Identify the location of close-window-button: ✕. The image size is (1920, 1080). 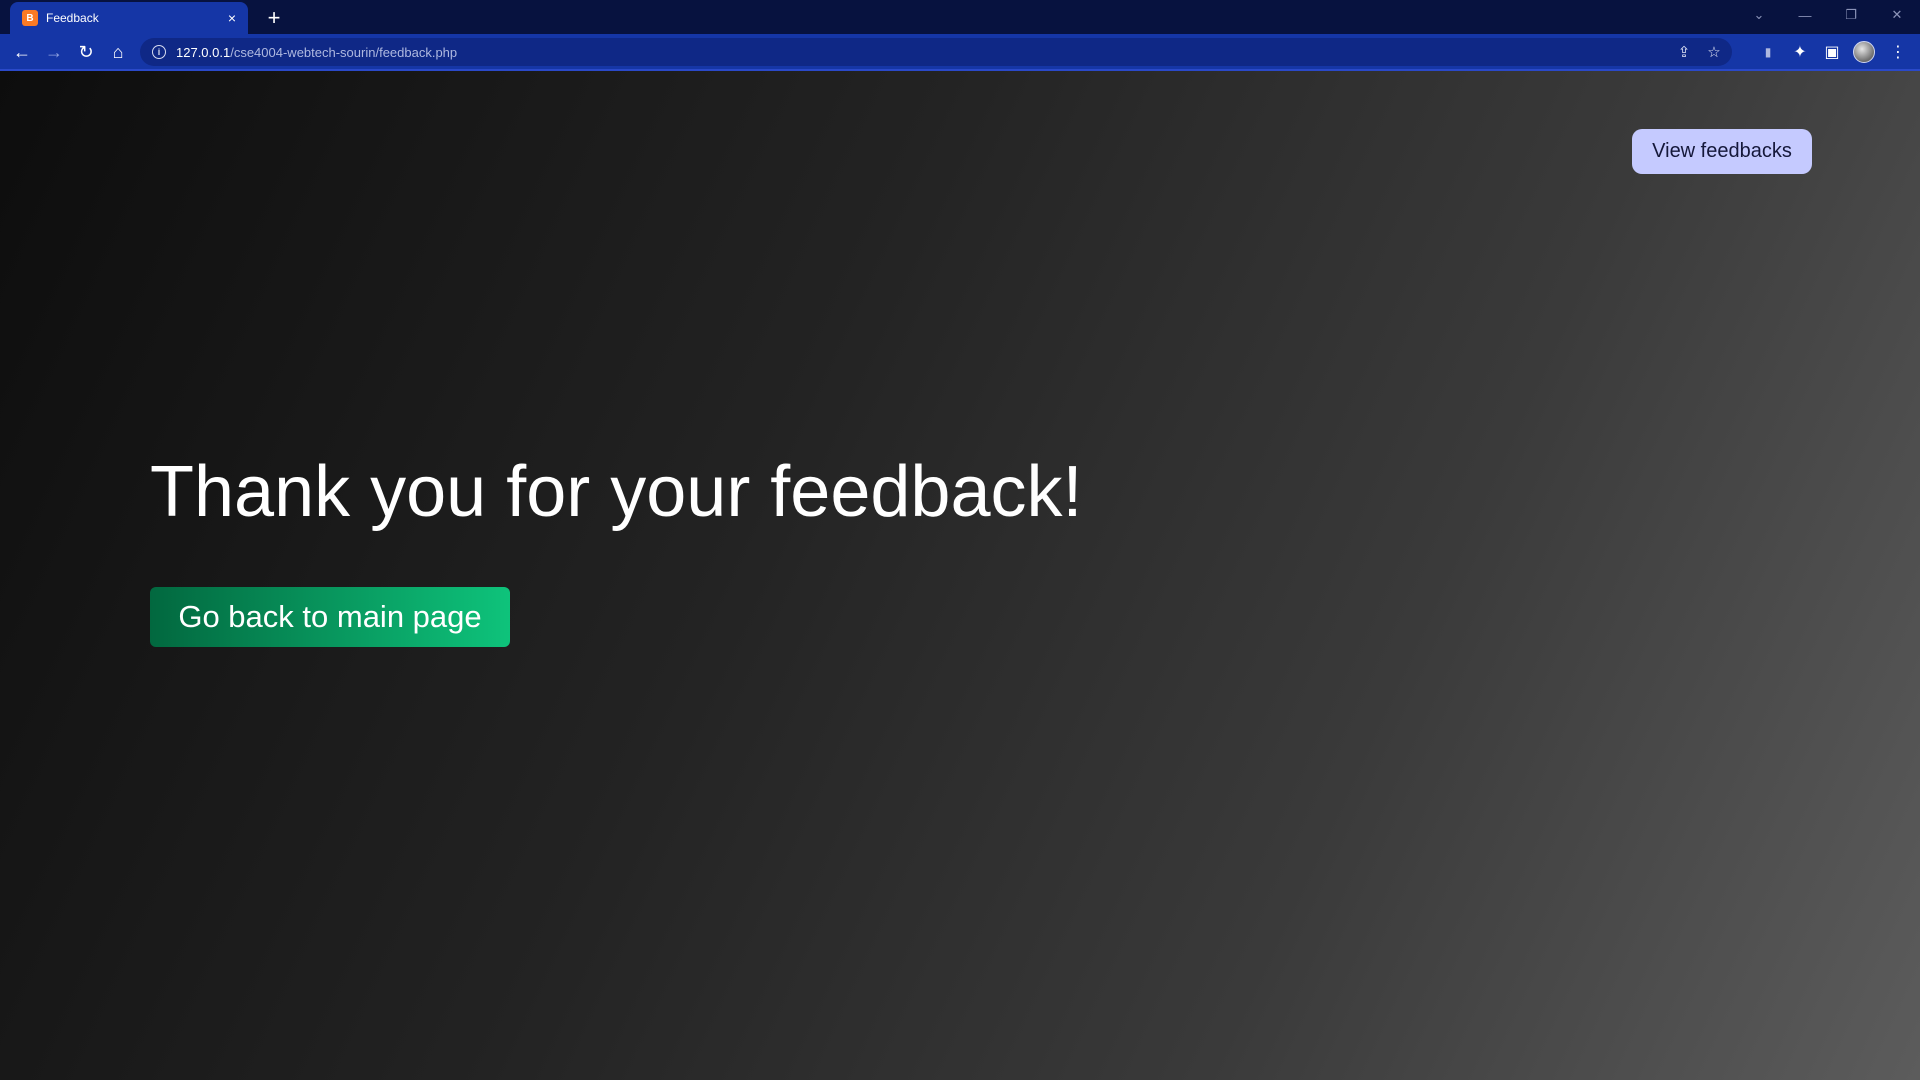
(1897, 15).